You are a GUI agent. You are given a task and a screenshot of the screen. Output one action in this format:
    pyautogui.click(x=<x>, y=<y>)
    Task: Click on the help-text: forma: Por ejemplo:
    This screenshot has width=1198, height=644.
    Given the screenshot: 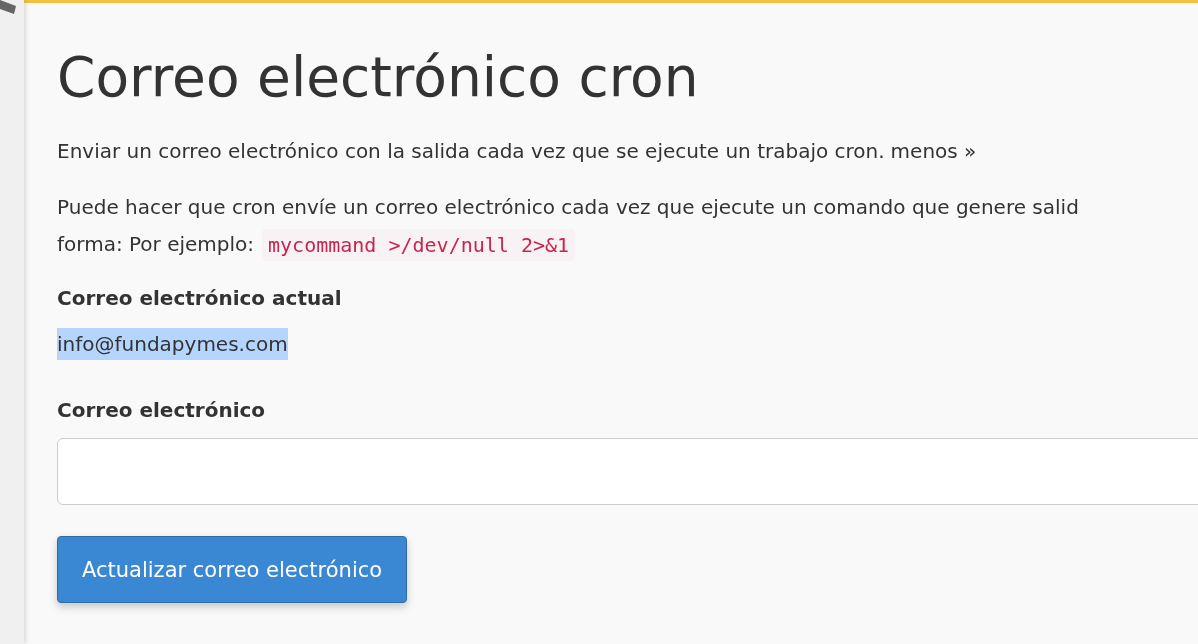 What is the action you would take?
    pyautogui.click(x=156, y=244)
    